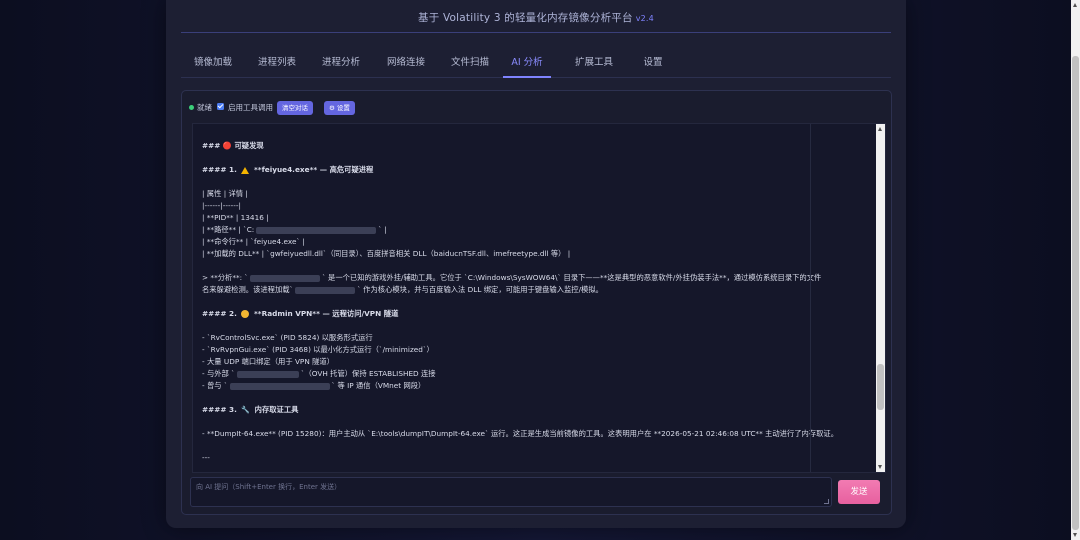 This screenshot has width=1080, height=540. Describe the element at coordinates (215, 385) in the screenshot. I see `vpn-item-5-prefix: - 曾与 `` at that location.